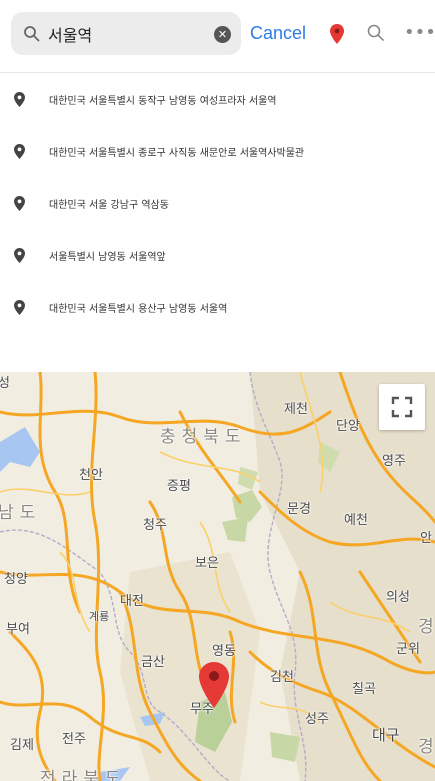 The width and height of the screenshot is (435, 781). I want to click on map-label: 청양, so click(16, 579).